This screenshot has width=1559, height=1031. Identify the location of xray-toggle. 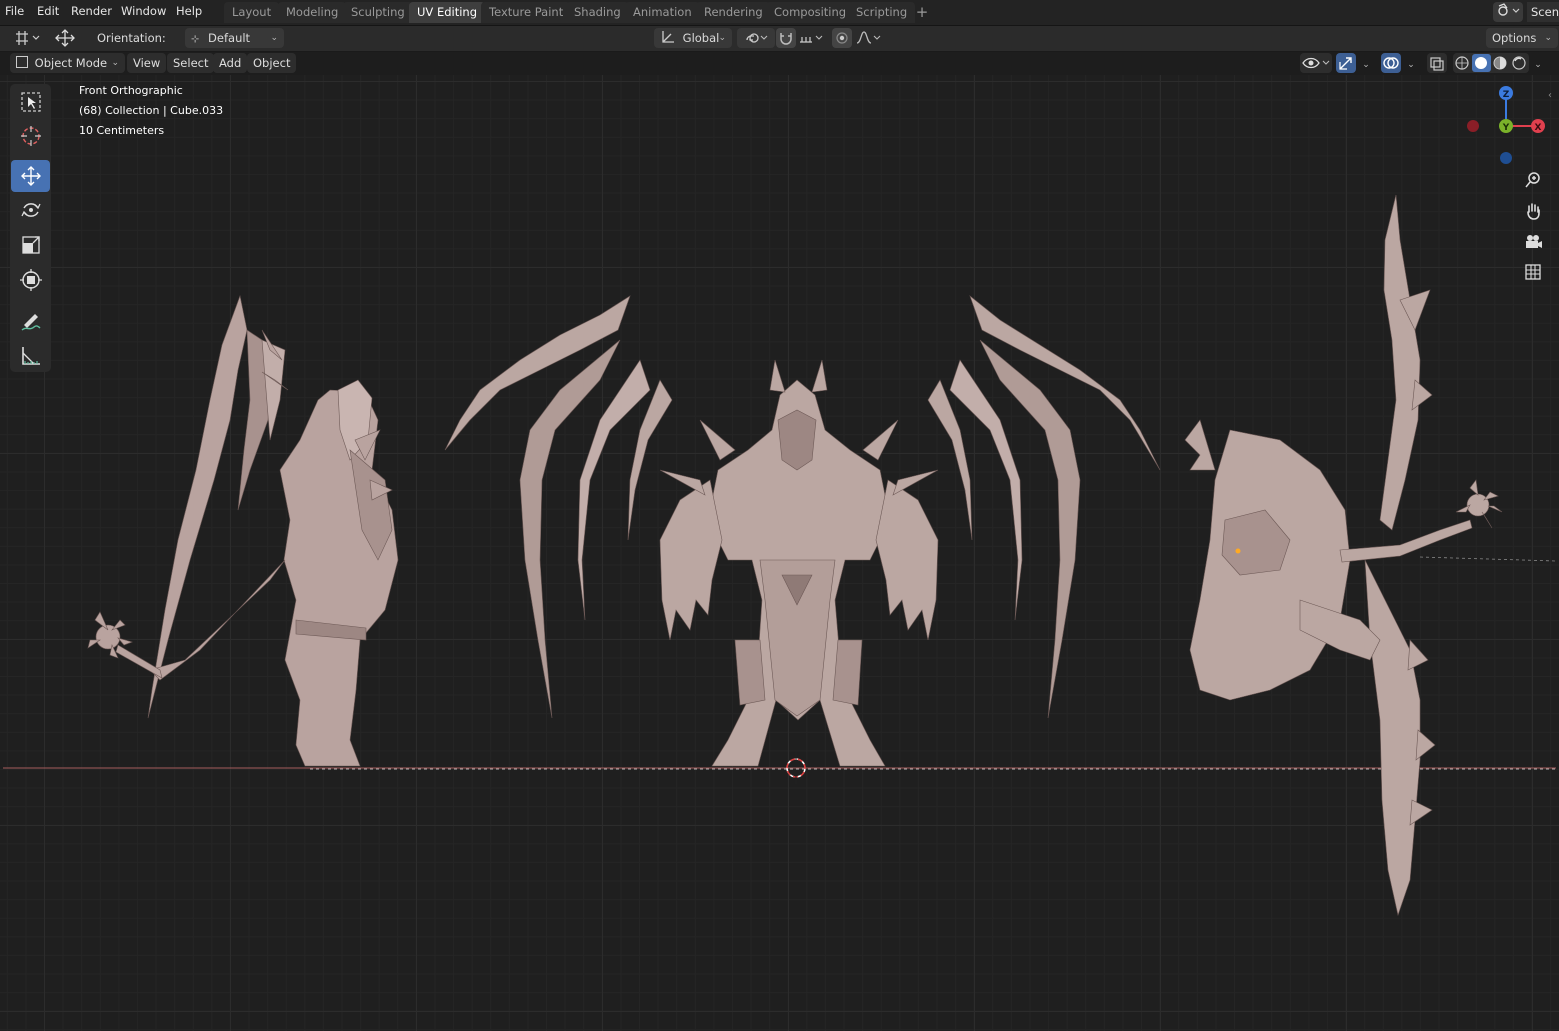
(1437, 63).